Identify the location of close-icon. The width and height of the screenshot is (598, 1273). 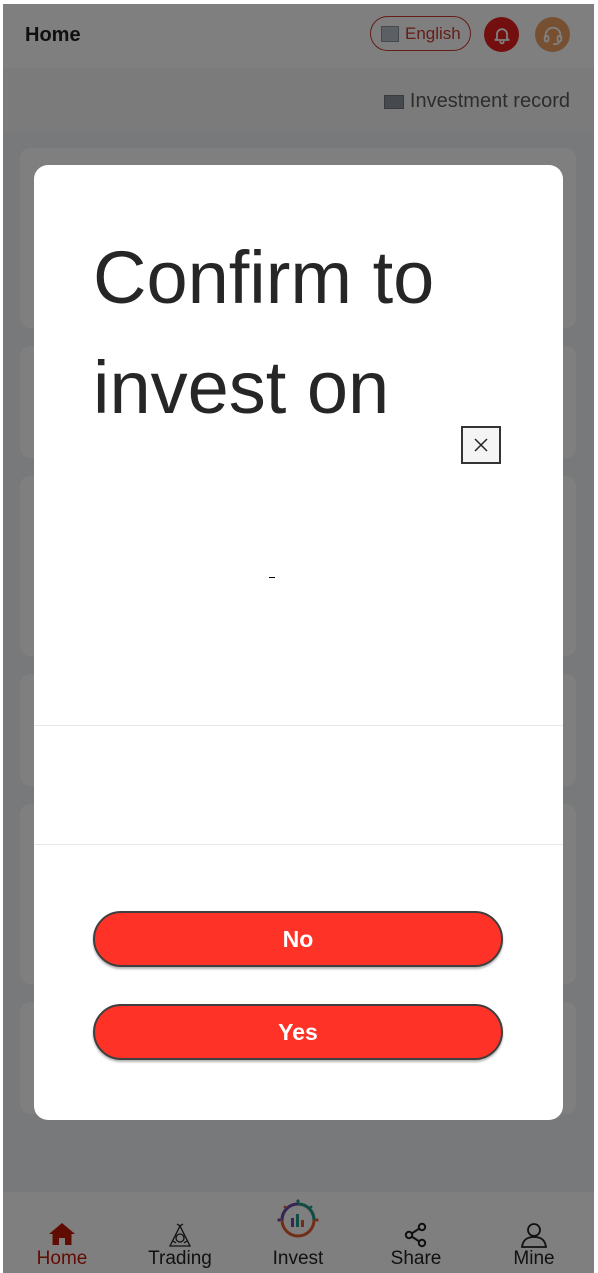
(481, 445).